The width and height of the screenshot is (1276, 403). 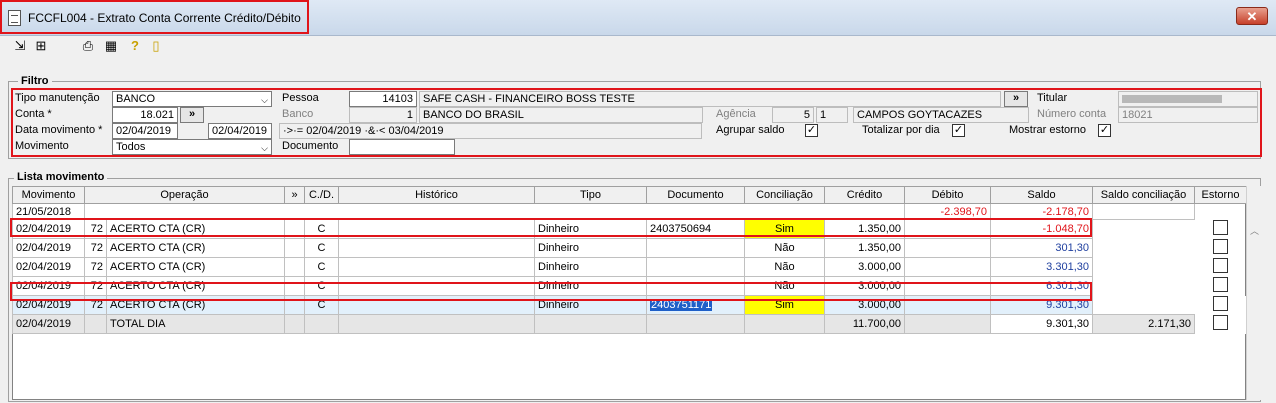 What do you see at coordinates (41, 46) in the screenshot?
I see `tree-icon: ⊞` at bounding box center [41, 46].